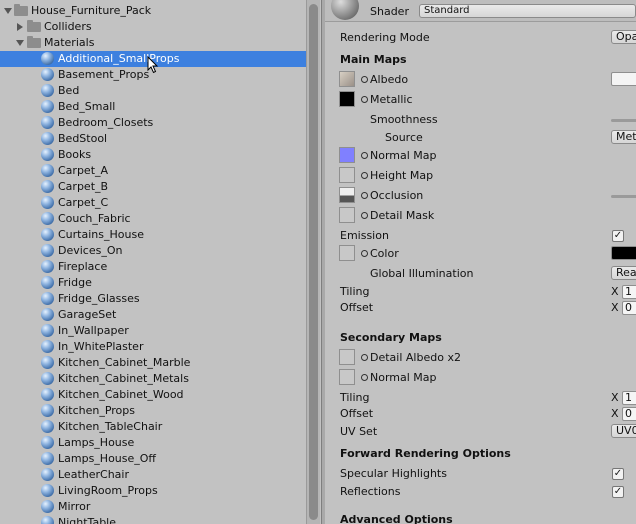  I want to click on tree-row-material: Mirror, so click(153, 507).